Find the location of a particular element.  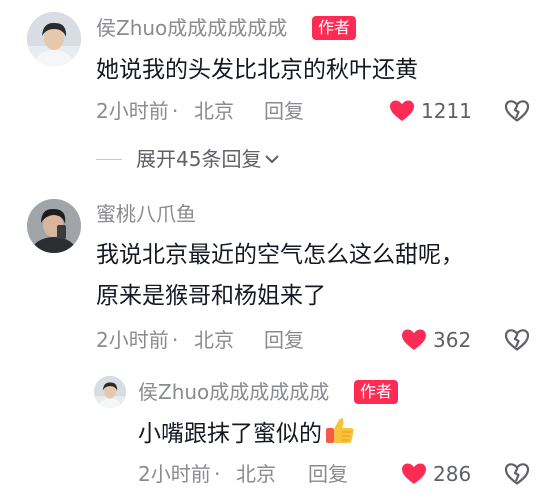

like-count: 286 is located at coordinates (452, 474).